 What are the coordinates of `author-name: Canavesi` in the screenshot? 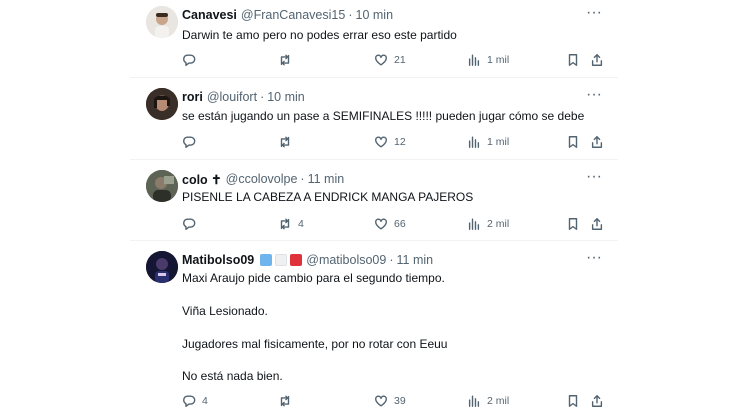 It's located at (209, 15).